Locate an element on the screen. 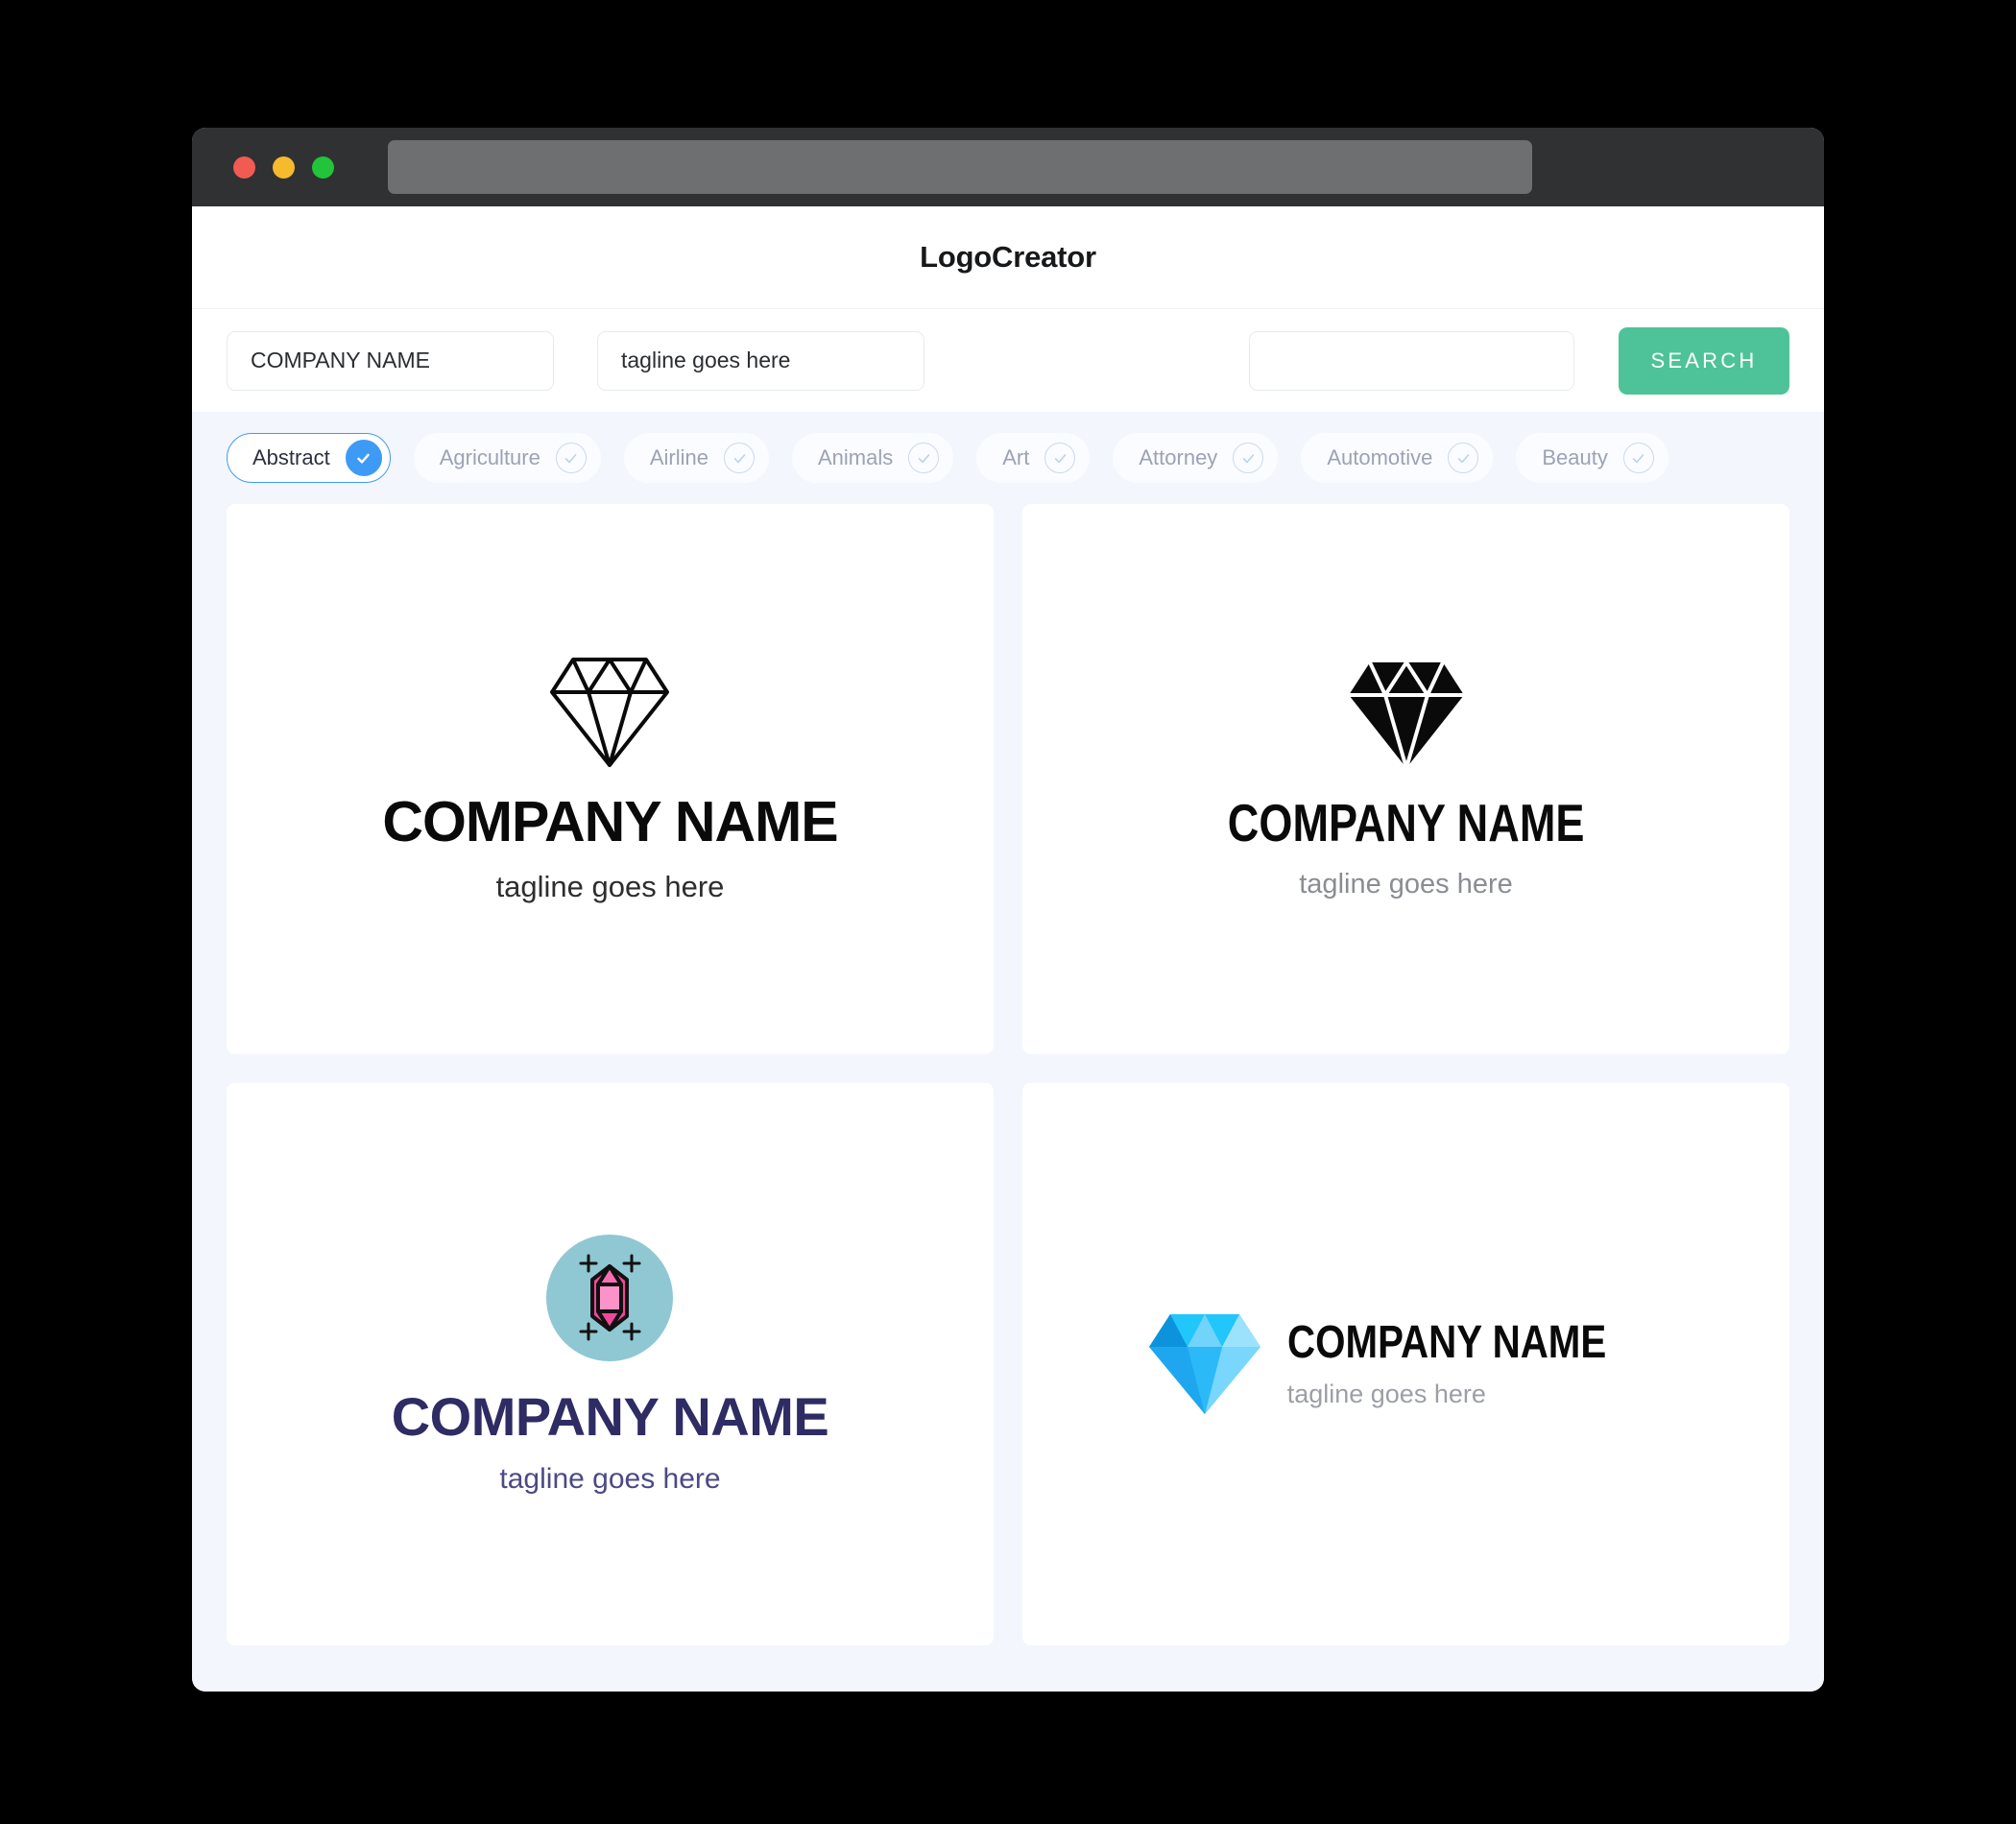 The width and height of the screenshot is (2016, 1824). traffic-lights is located at coordinates (283, 167).